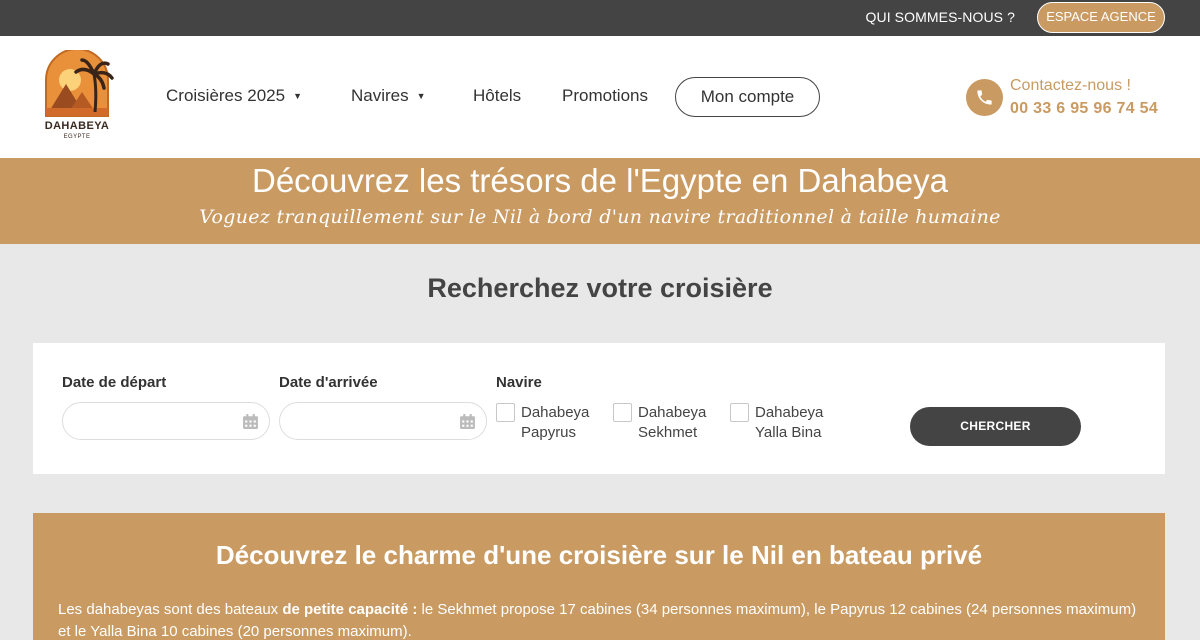 This screenshot has width=1200, height=640. Describe the element at coordinates (1101, 17) in the screenshot. I see `agency-button: ESPACE AGENCE` at that location.